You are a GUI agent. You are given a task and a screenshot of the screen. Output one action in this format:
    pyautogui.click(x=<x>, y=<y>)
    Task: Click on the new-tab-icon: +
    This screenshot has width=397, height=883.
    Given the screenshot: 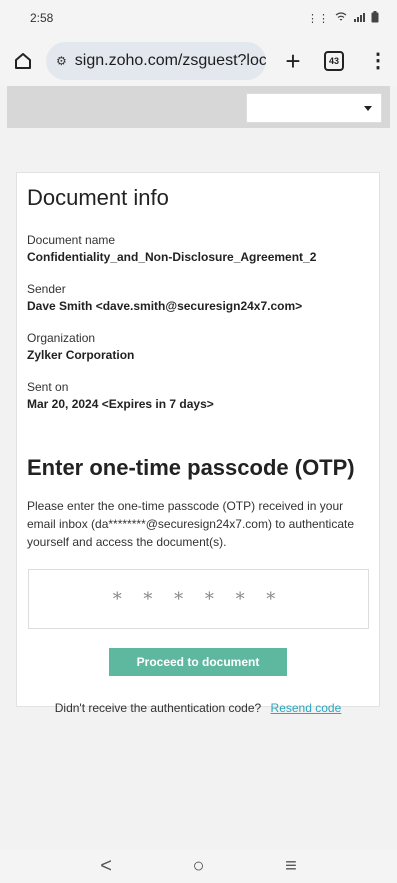 What is the action you would take?
    pyautogui.click(x=293, y=61)
    